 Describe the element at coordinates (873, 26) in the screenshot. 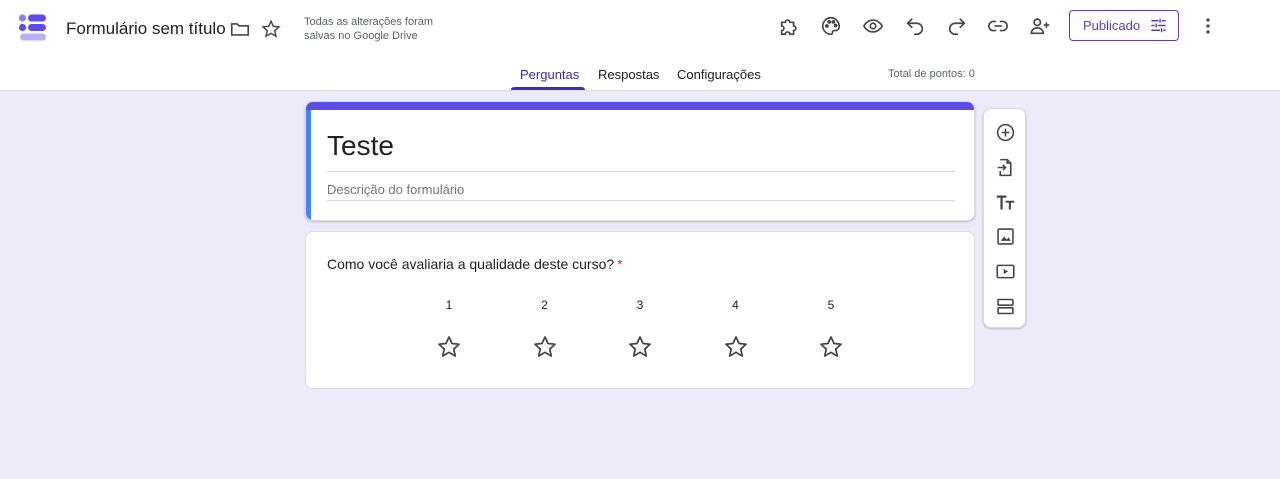

I see `preview-icon` at that location.